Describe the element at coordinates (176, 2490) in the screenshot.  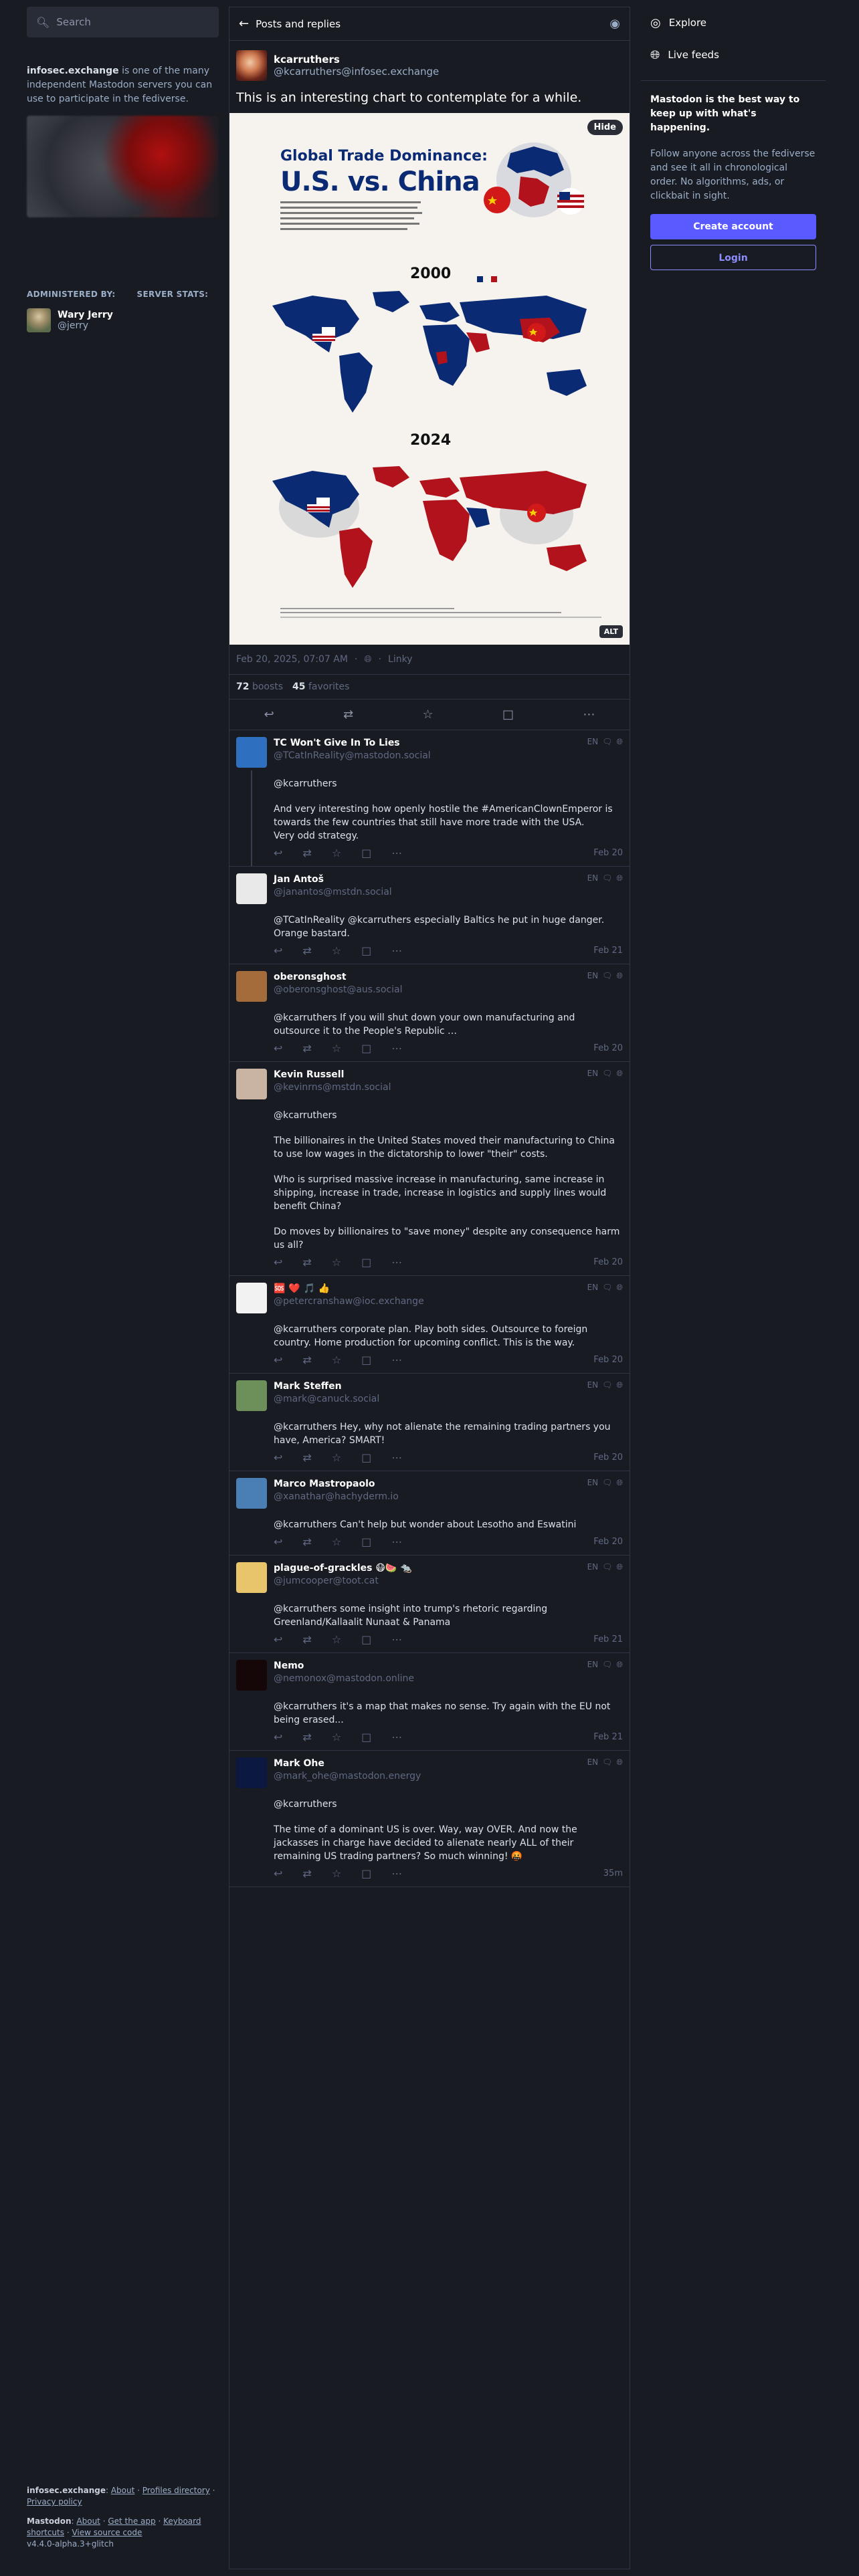
I see `footer-link-profiles-directory: Profiles directory` at that location.